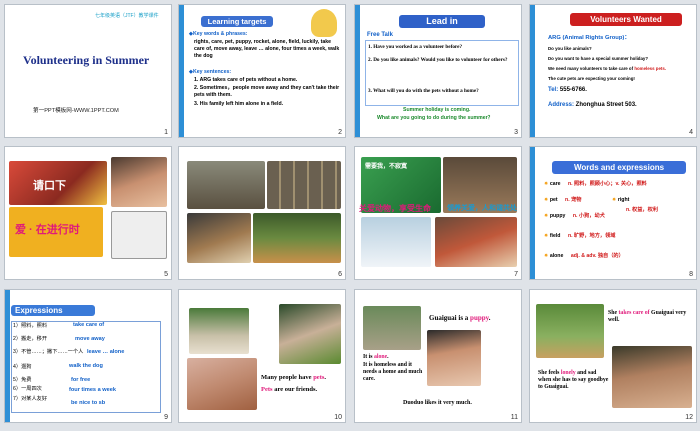 This screenshot has height=431, width=700. Describe the element at coordinates (22, 367) in the screenshot. I see `expr-cn-4: 4）遛狗` at that location.